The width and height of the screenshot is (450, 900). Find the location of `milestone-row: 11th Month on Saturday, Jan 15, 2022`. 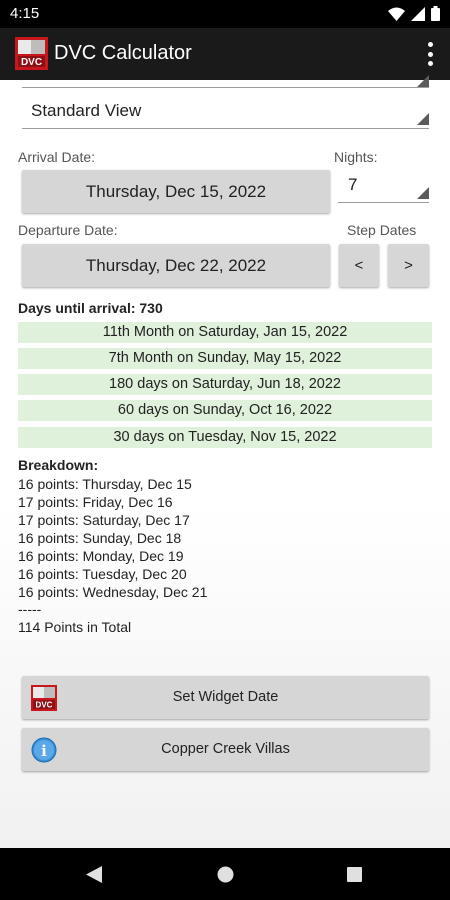

milestone-row: 11th Month on Saturday, Jan 15, 2022 is located at coordinates (225, 332).